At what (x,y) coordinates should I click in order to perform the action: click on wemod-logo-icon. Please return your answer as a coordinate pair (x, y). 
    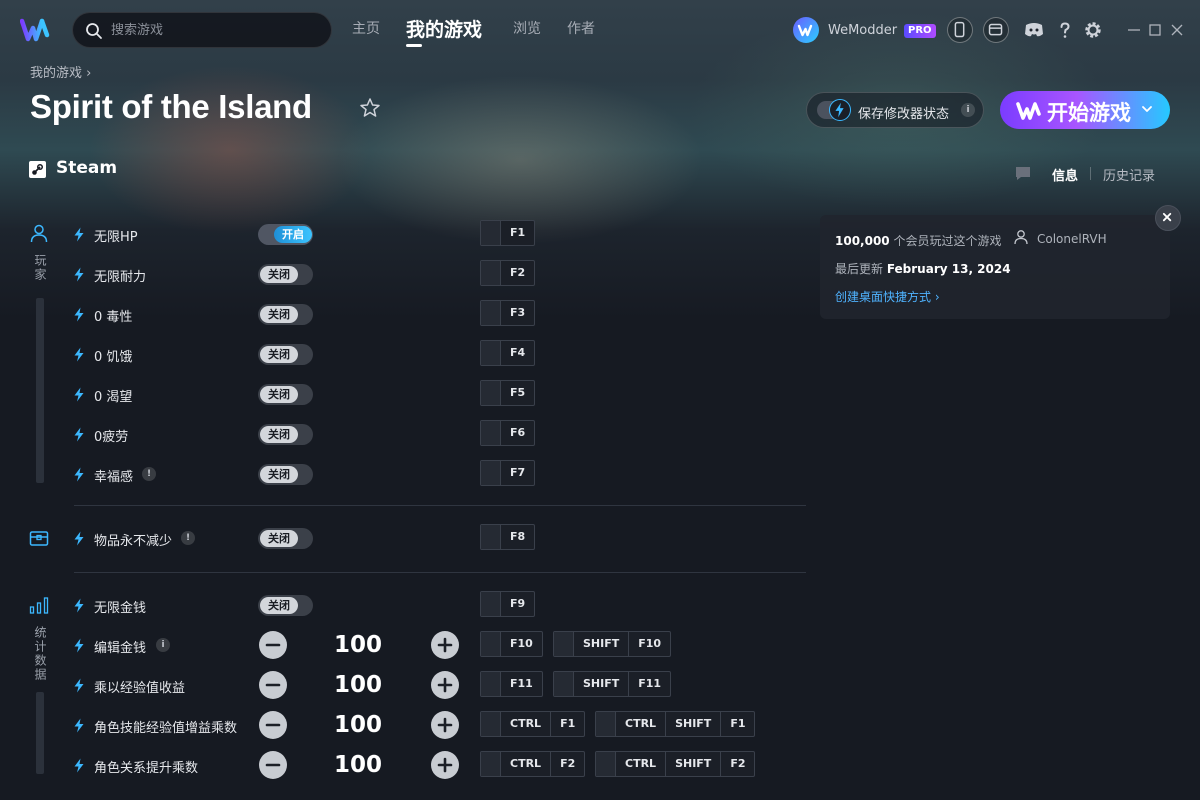
    Looking at the image, I should click on (36, 30).